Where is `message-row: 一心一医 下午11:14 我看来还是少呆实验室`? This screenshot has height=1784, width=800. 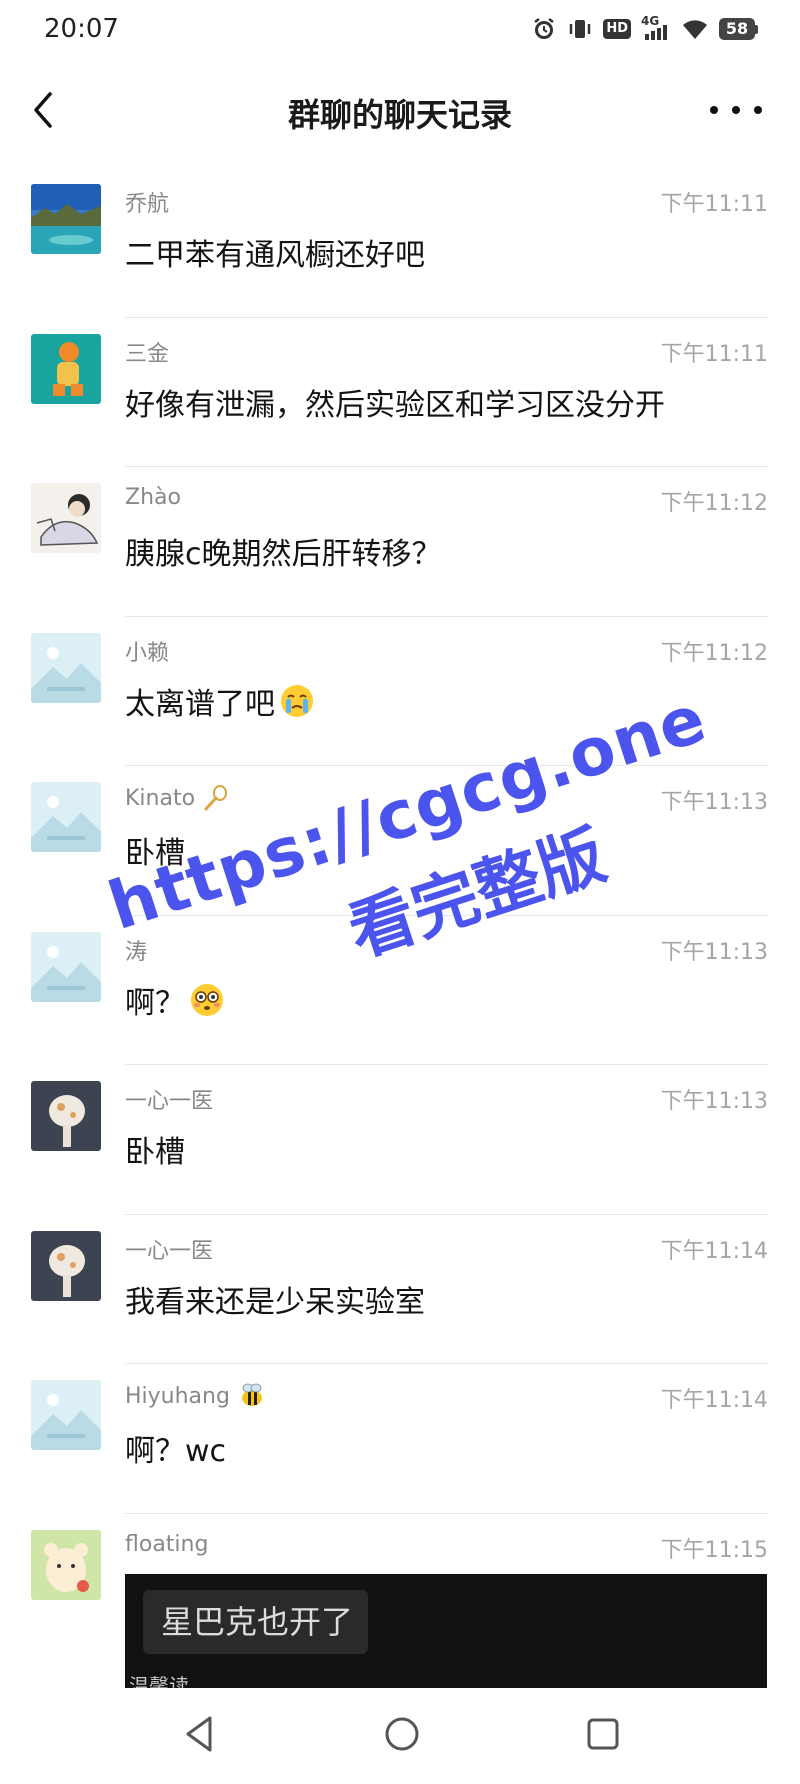
message-row: 一心一医 下午11:14 我看来还是少呆实验室 is located at coordinates (400, 1289).